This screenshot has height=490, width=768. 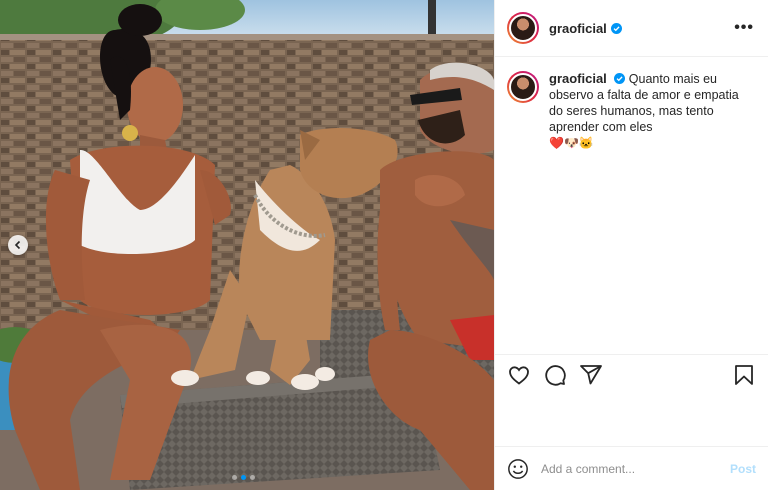 I want to click on caption-emojis: ❤️🐶🐱, so click(x=571, y=143).